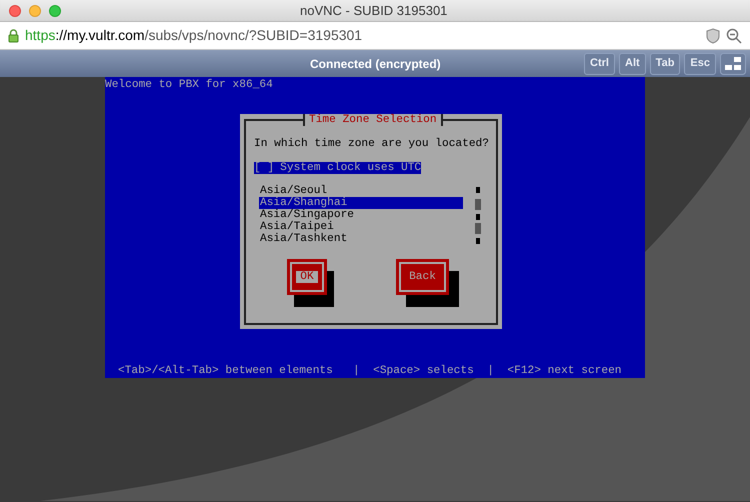 This screenshot has height=502, width=750. Describe the element at coordinates (700, 63) in the screenshot. I see `key-button: Esc` at that location.